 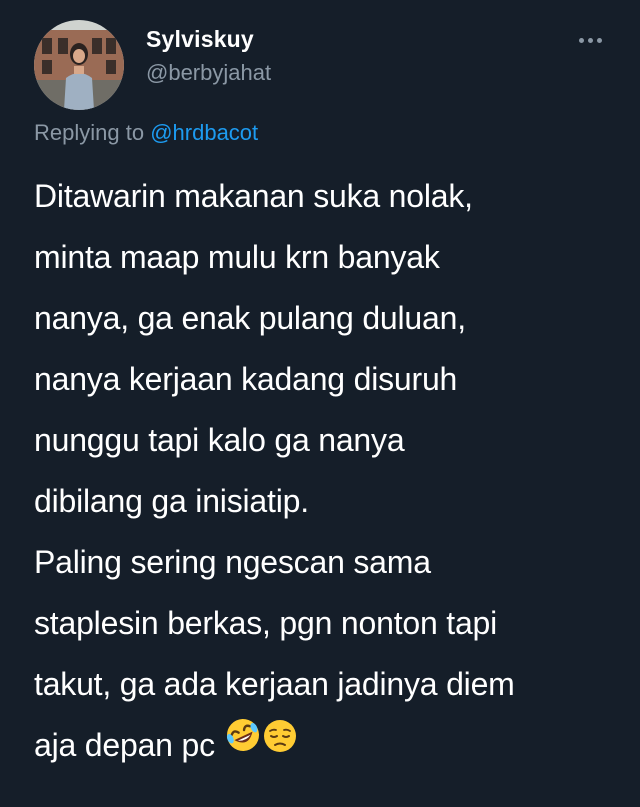 What do you see at coordinates (266, 623) in the screenshot?
I see `tweet-line: staplesin berkas, pgn nonton tapi` at bounding box center [266, 623].